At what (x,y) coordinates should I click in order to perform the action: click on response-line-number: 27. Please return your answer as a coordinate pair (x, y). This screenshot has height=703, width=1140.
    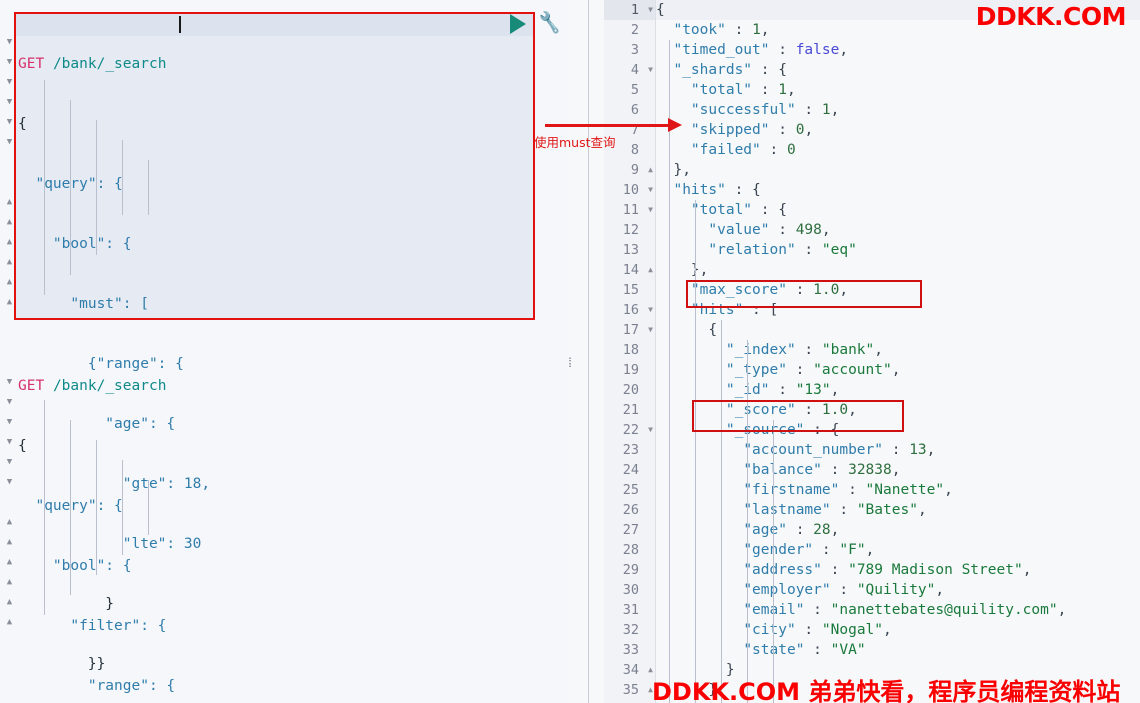
    Looking at the image, I should click on (630, 530).